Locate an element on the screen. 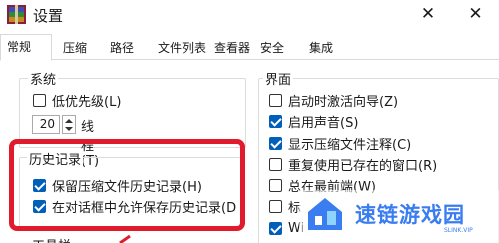  low-priority-label: 低优先级(L) is located at coordinates (87, 102).